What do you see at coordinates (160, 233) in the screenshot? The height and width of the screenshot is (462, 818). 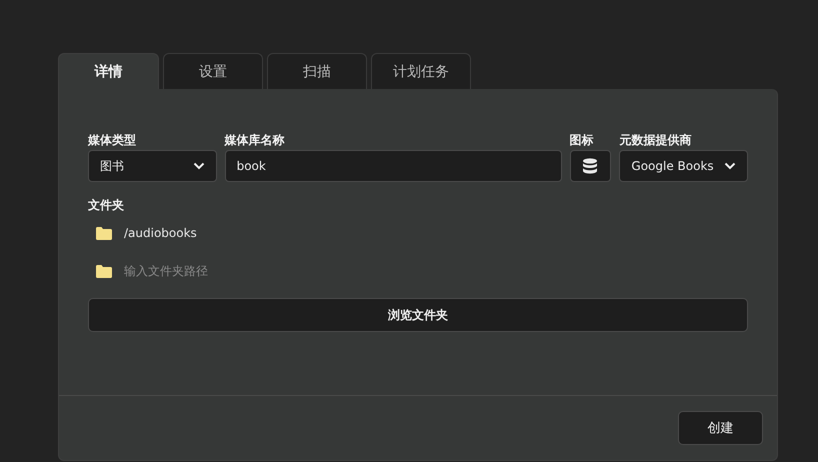 I see `folder-path: /audiobooks` at bounding box center [160, 233].